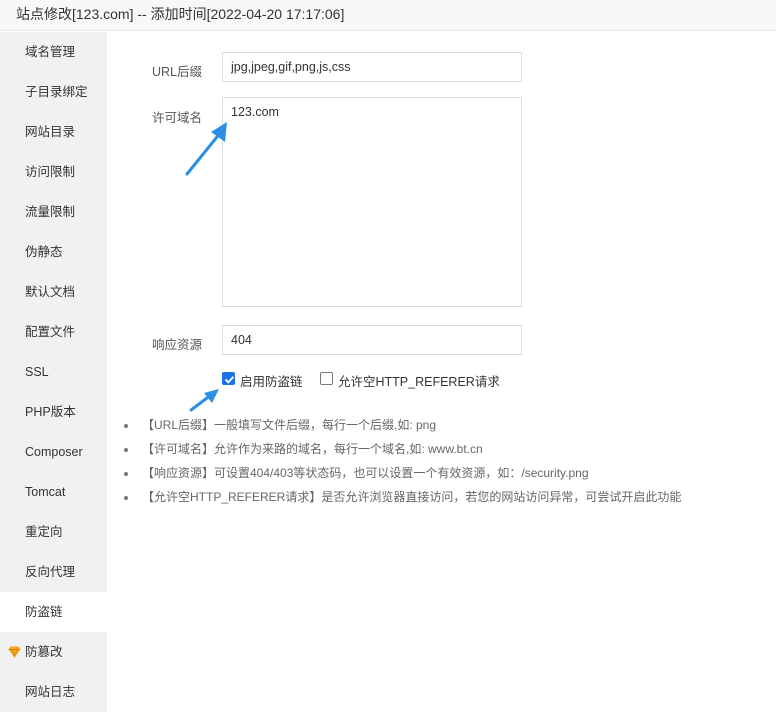  I want to click on sidebar-item-label: 防篡改, so click(44, 652).